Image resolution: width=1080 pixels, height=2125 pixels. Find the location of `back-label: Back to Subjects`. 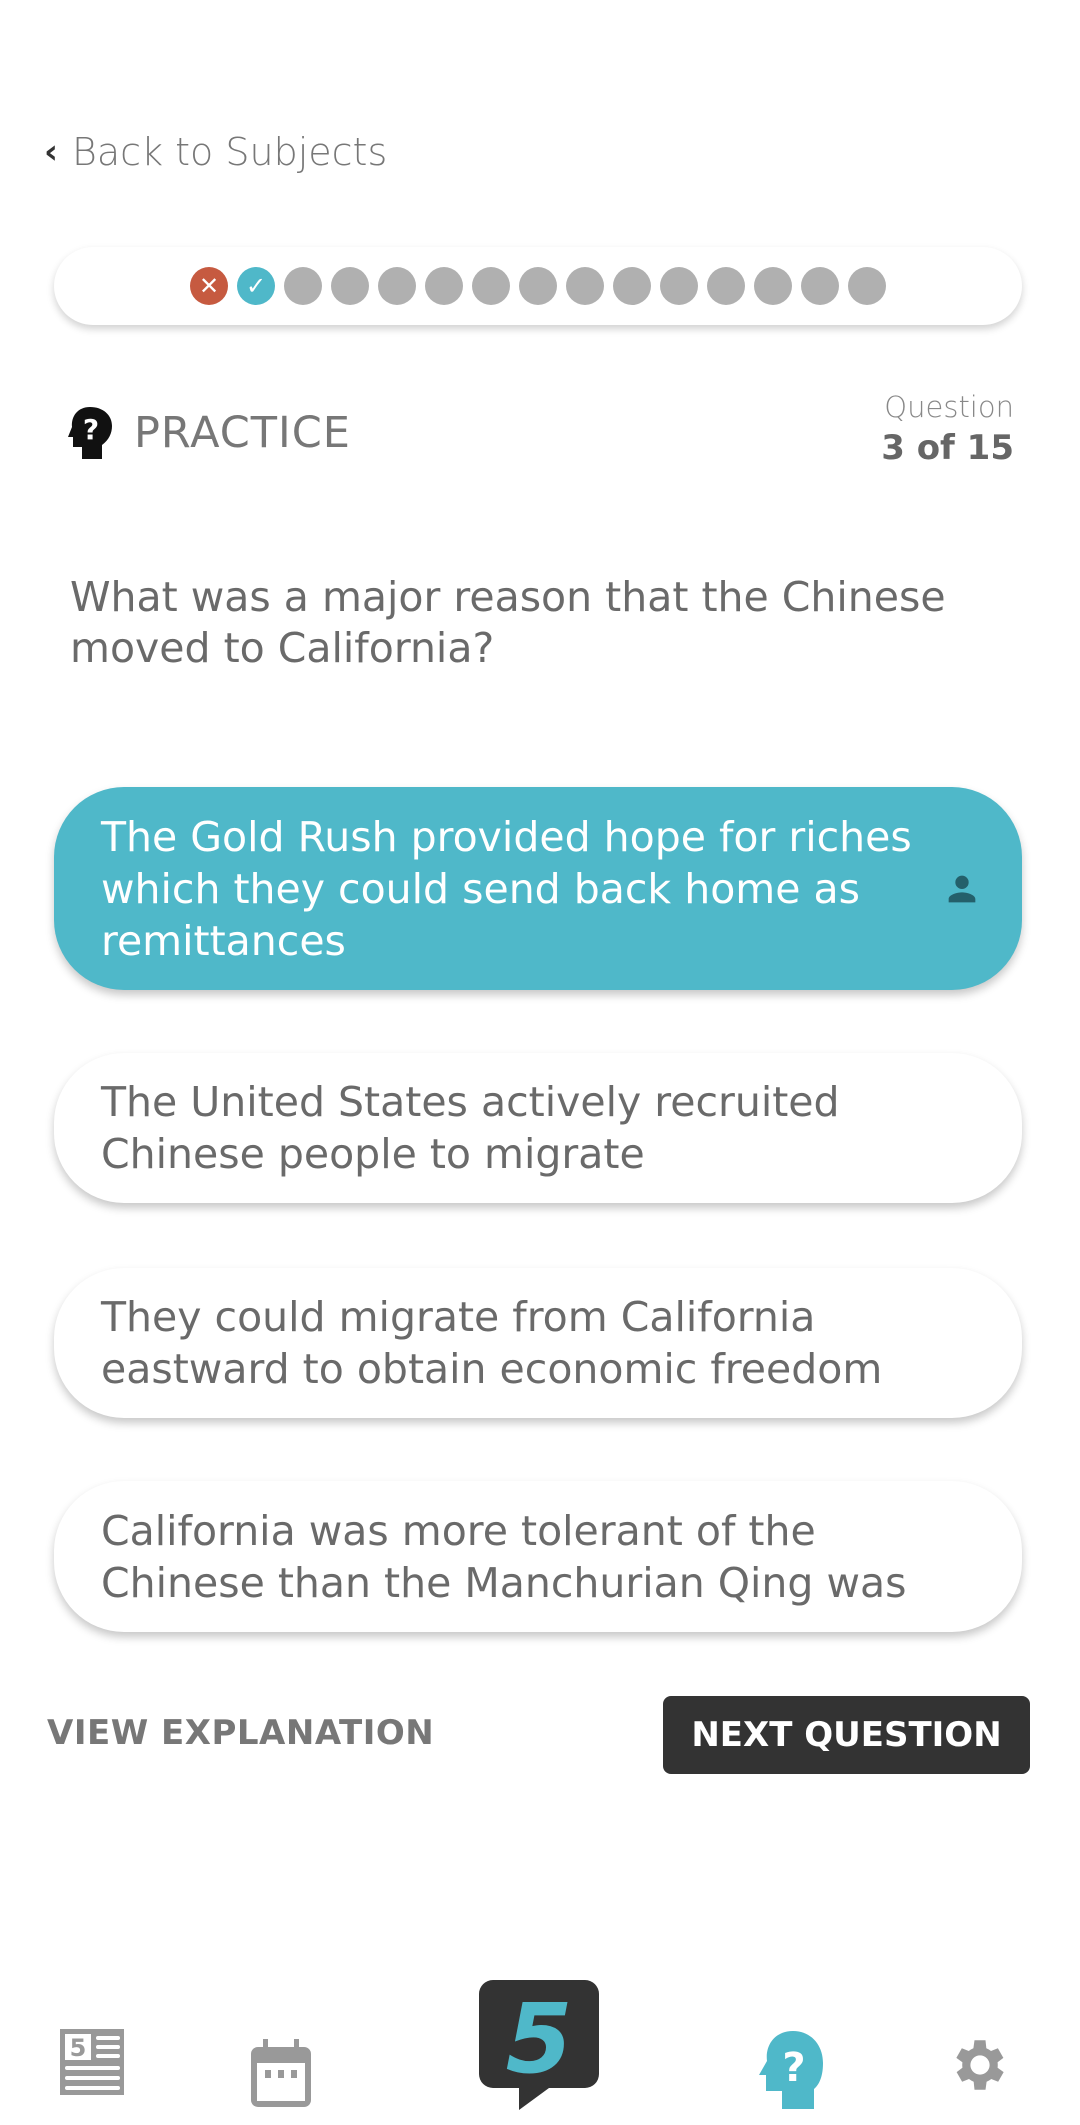

back-label: Back to Subjects is located at coordinates (230, 152).